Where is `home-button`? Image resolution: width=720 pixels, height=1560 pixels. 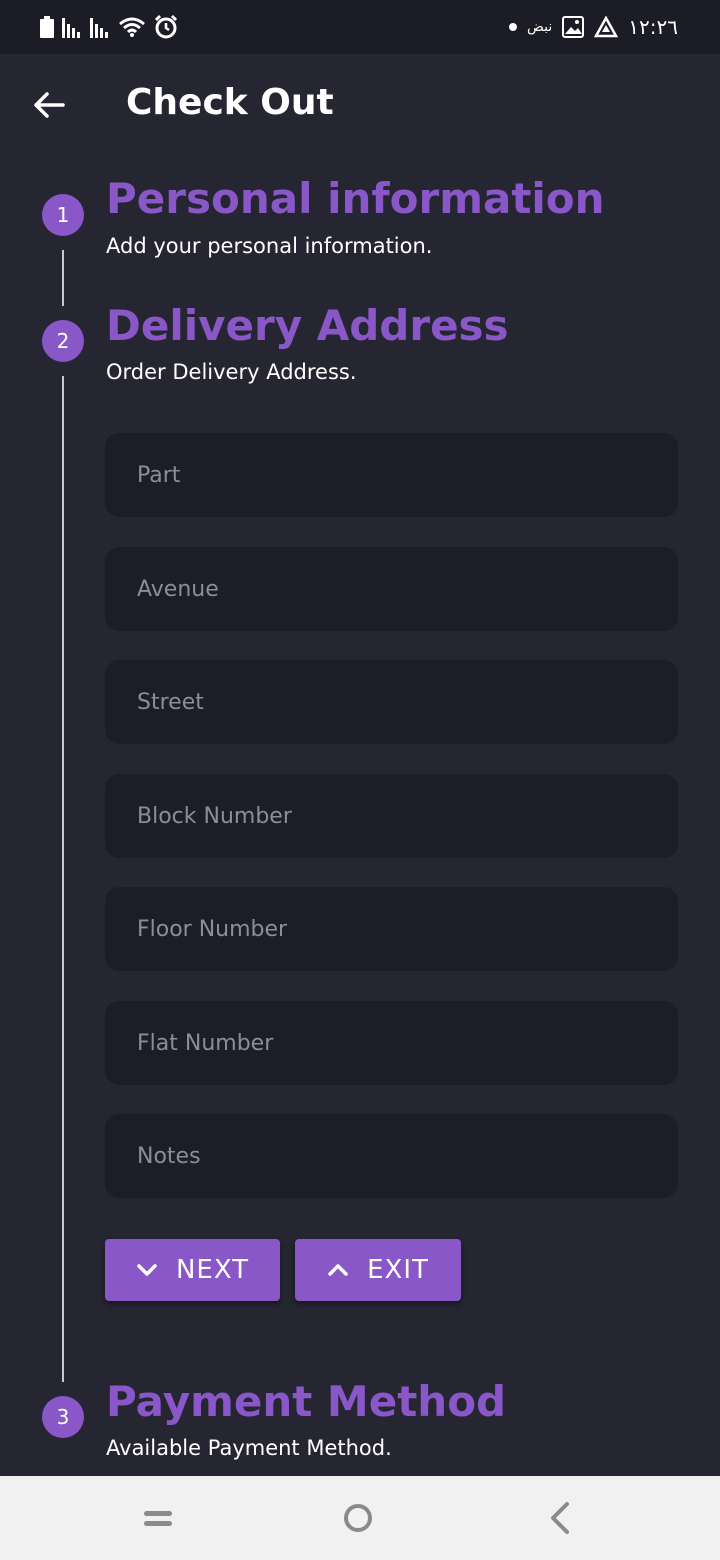
home-button is located at coordinates (358, 1518).